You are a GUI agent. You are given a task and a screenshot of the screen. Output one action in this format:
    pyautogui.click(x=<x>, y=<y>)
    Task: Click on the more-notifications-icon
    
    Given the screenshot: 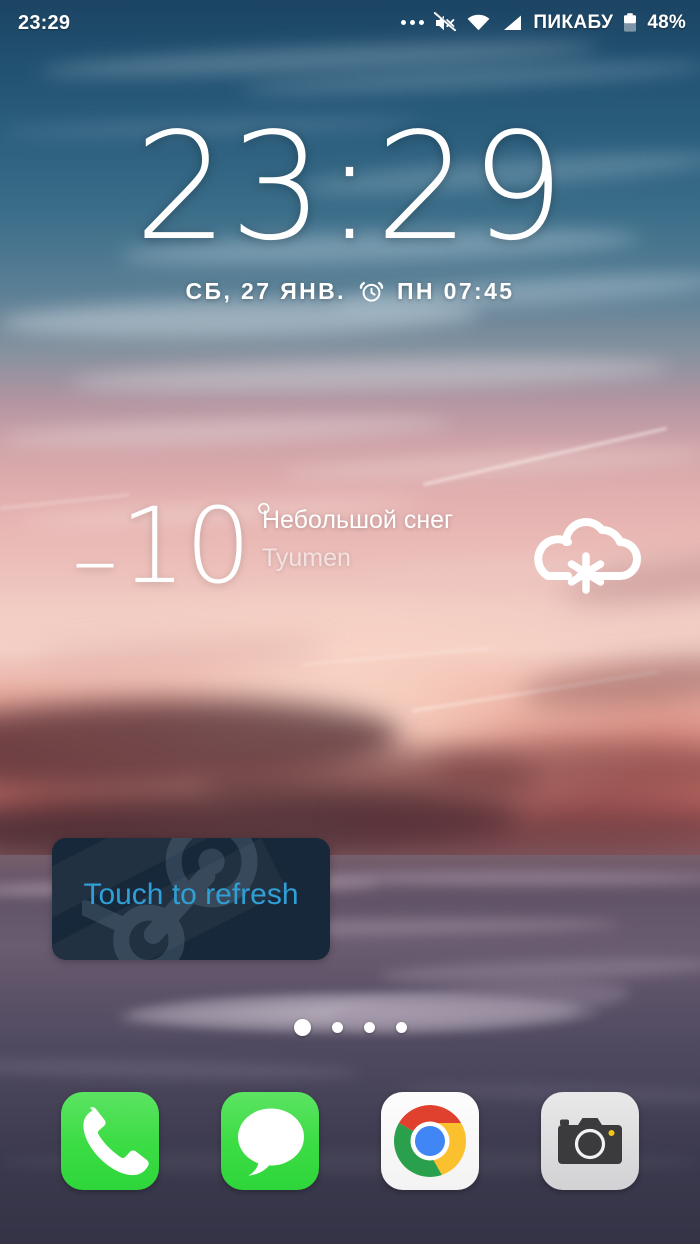 What is the action you would take?
    pyautogui.click(x=413, y=23)
    